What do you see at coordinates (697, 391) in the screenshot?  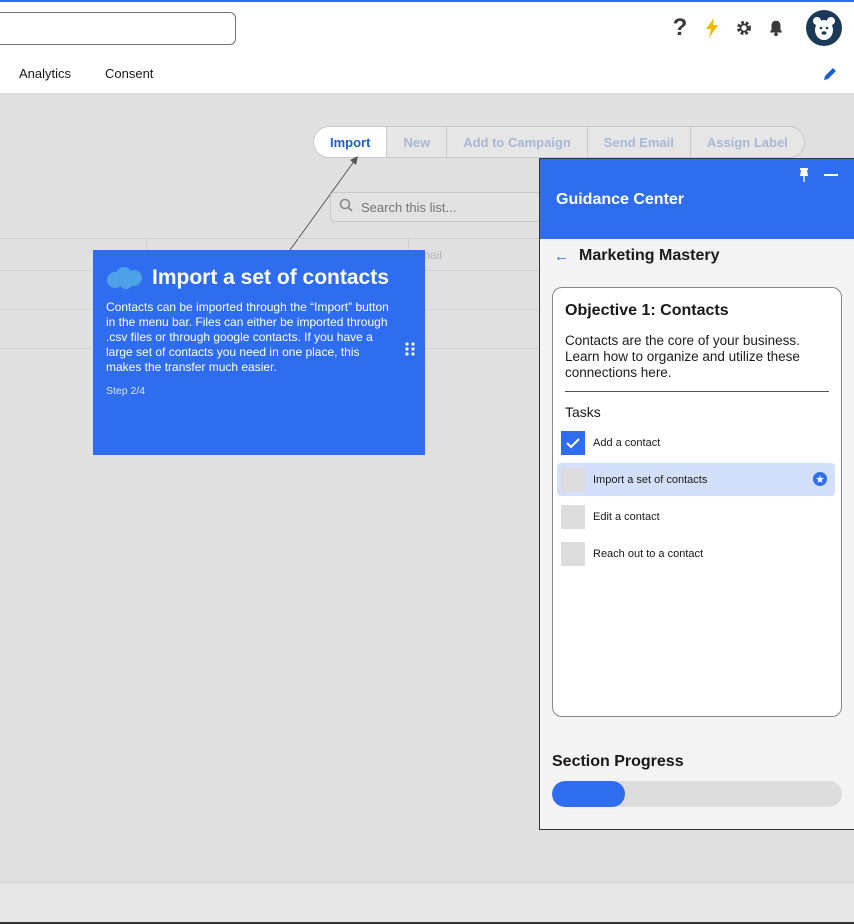 I see `divider` at bounding box center [697, 391].